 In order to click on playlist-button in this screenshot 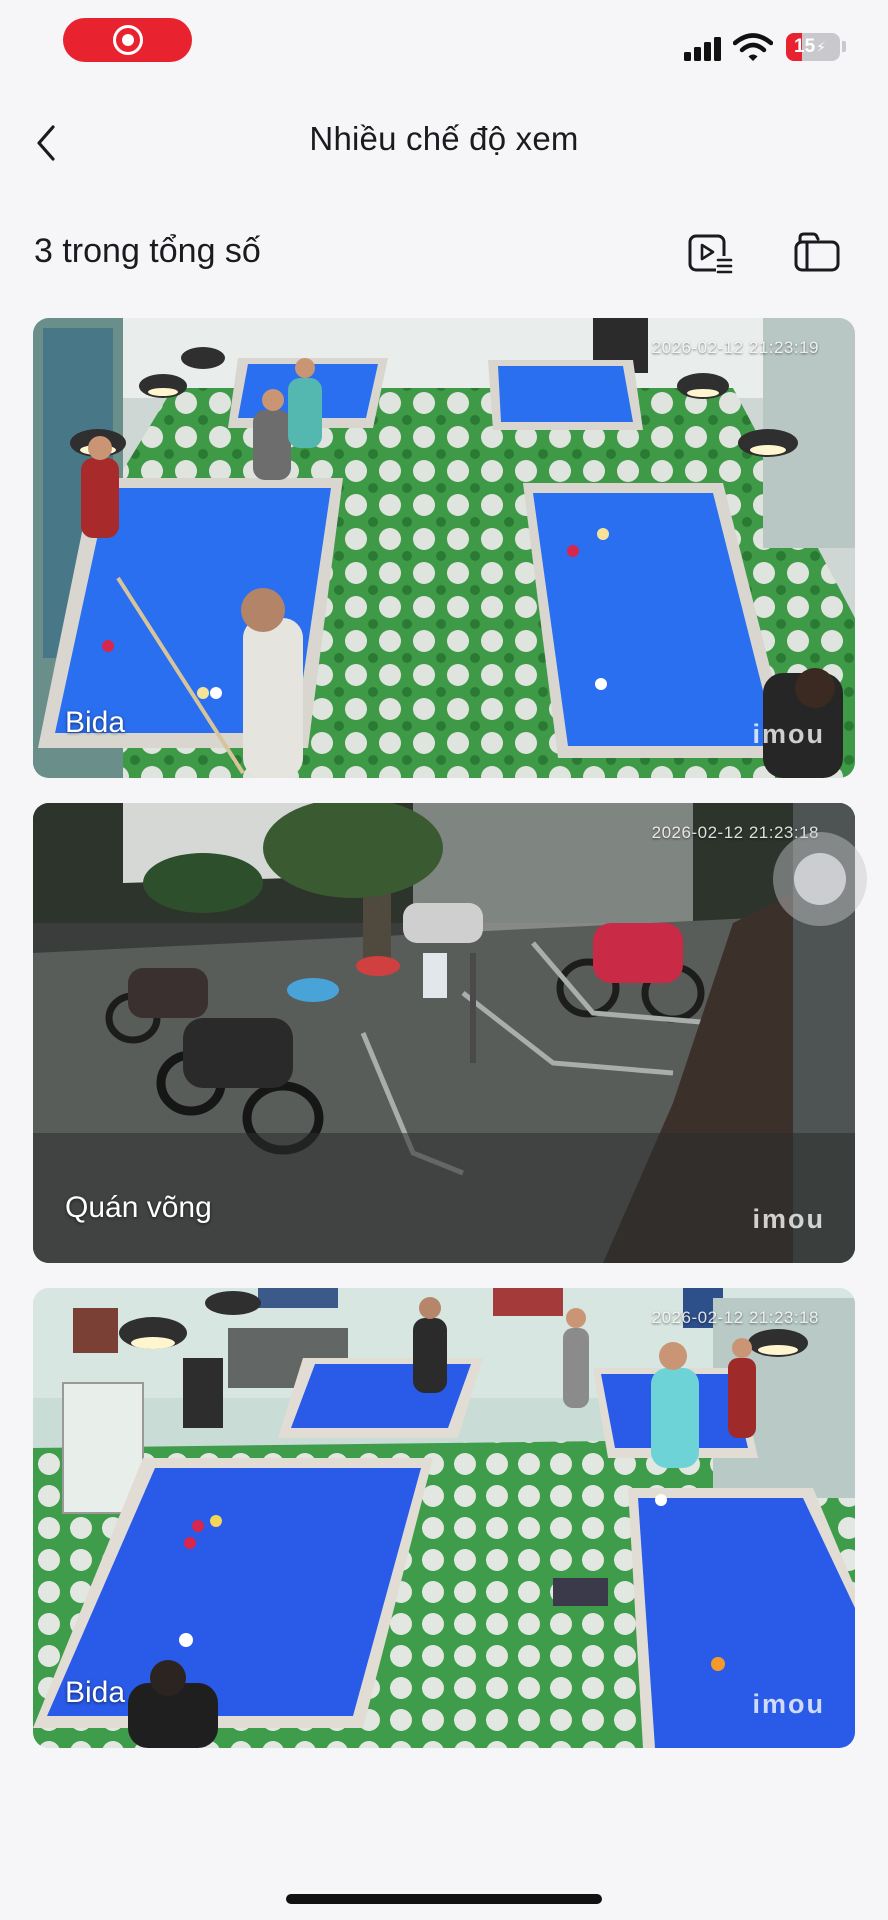, I will do `click(710, 253)`.